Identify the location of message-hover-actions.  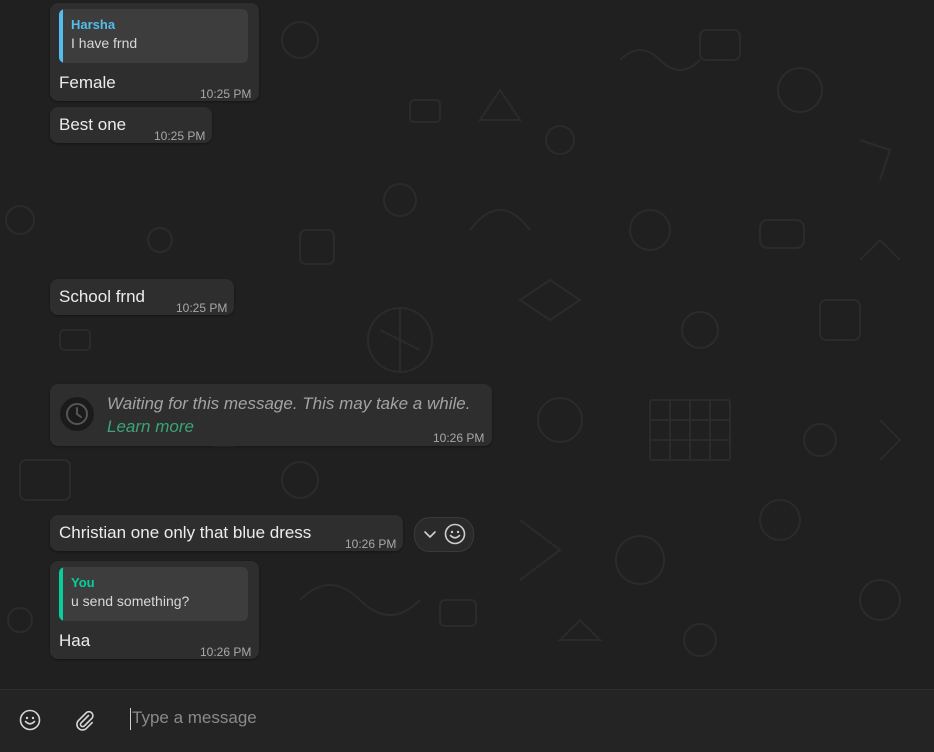
(444, 534).